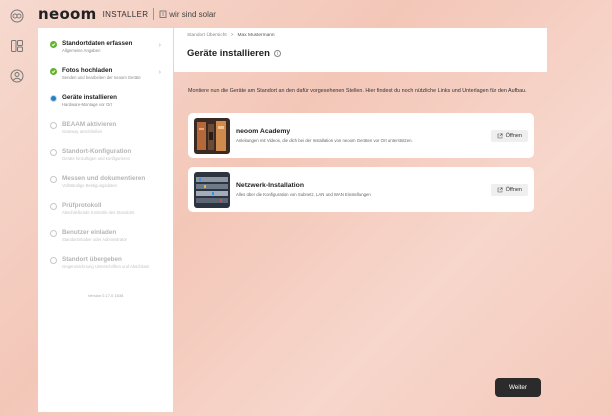 This screenshot has height=416, width=612. I want to click on app-label: INSTALLER, so click(125, 14).